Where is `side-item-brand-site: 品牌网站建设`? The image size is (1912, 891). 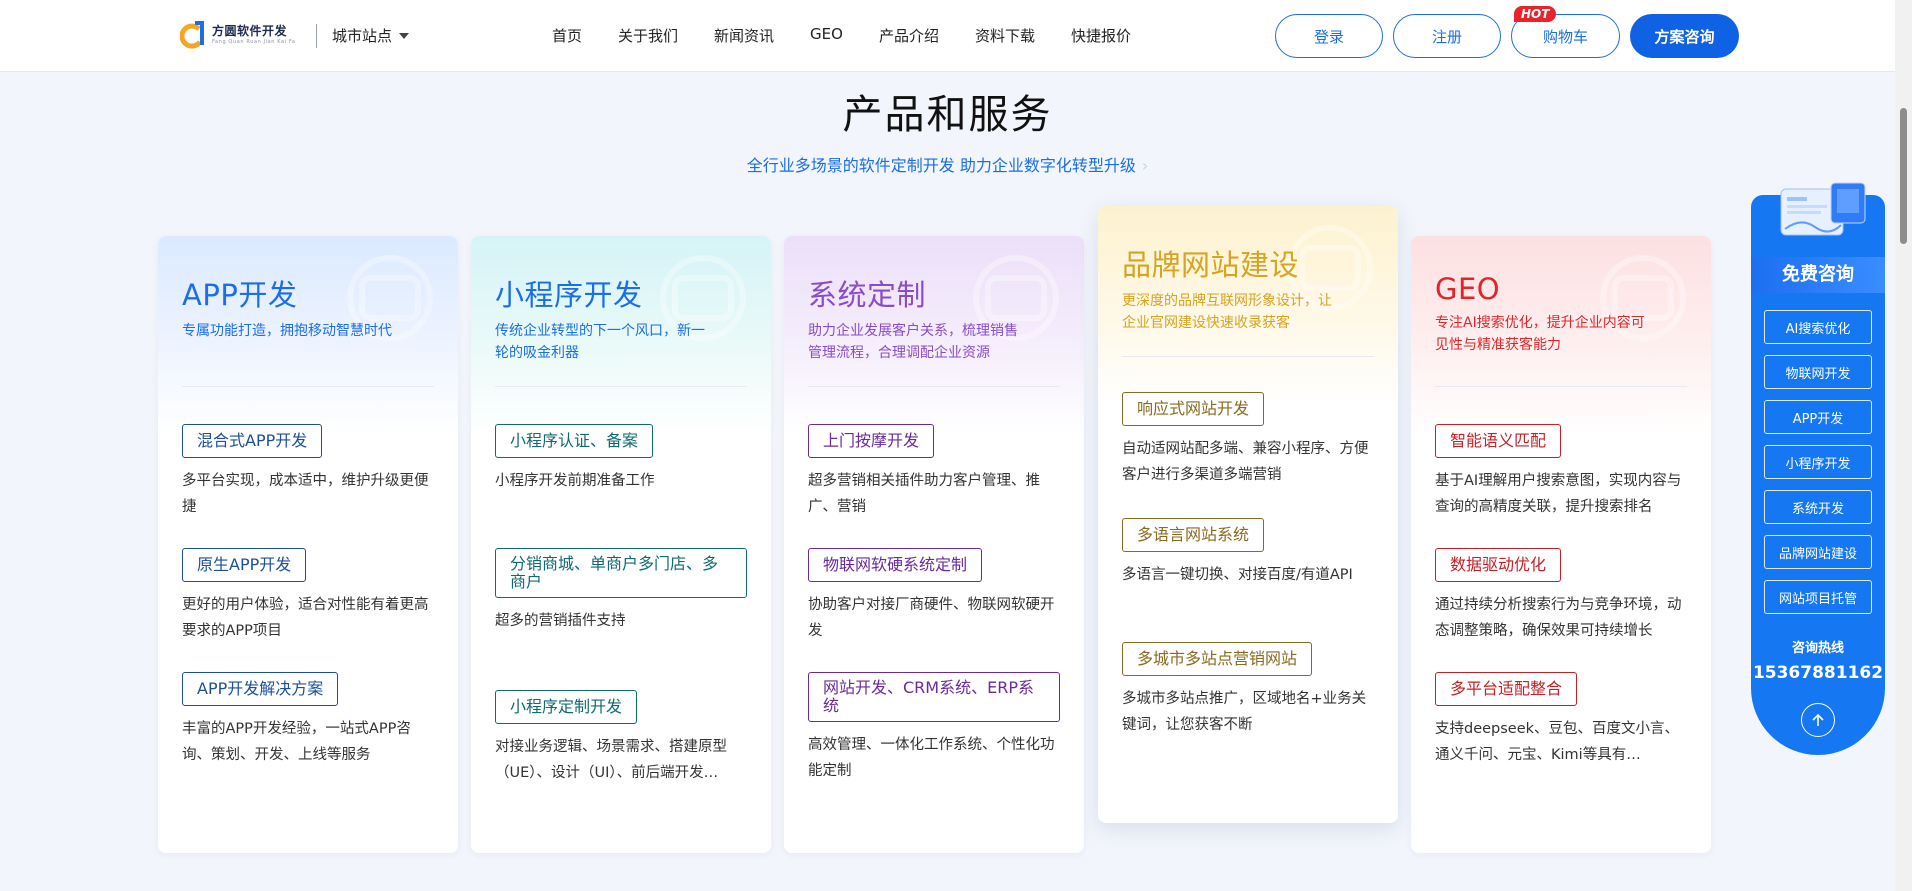 side-item-brand-site: 品牌网站建设 is located at coordinates (1818, 552).